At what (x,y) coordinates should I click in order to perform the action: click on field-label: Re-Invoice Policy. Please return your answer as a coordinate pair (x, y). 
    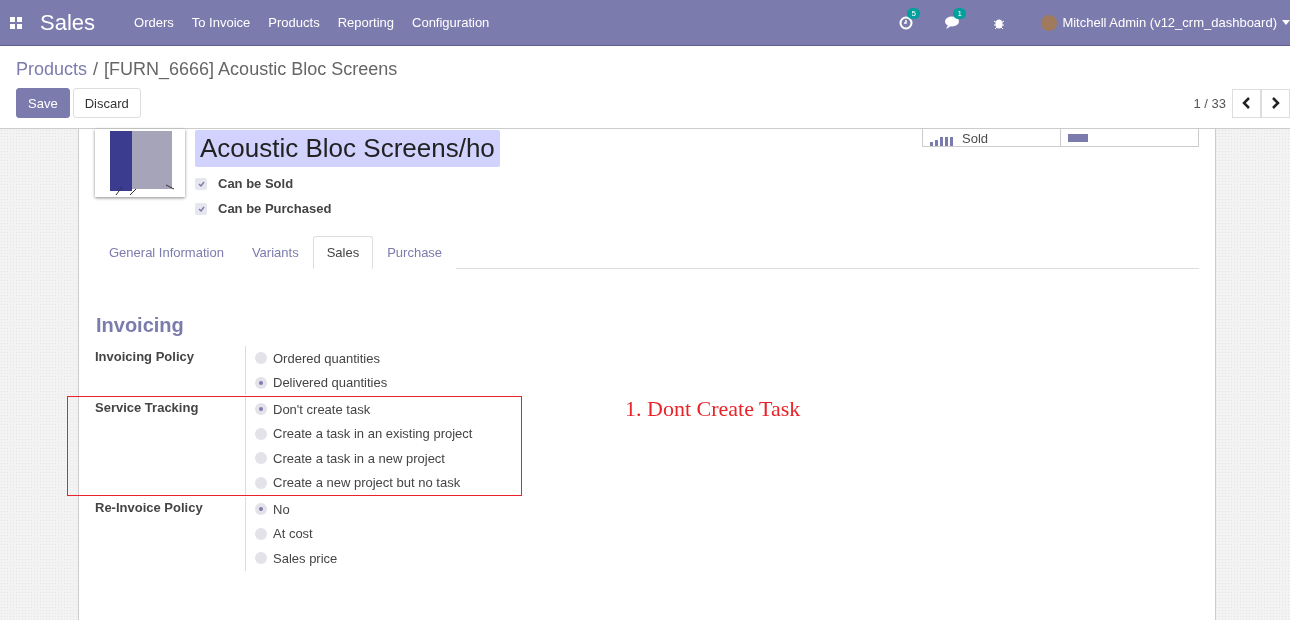
    Looking at the image, I should click on (149, 508).